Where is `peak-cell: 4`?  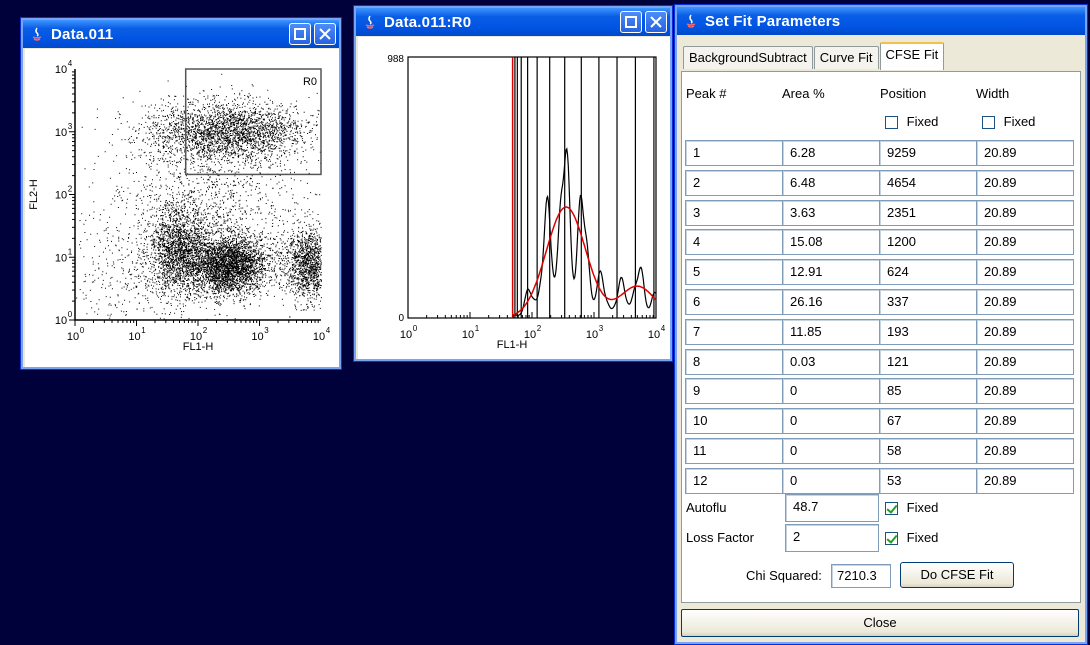
peak-cell: 4 is located at coordinates (734, 242).